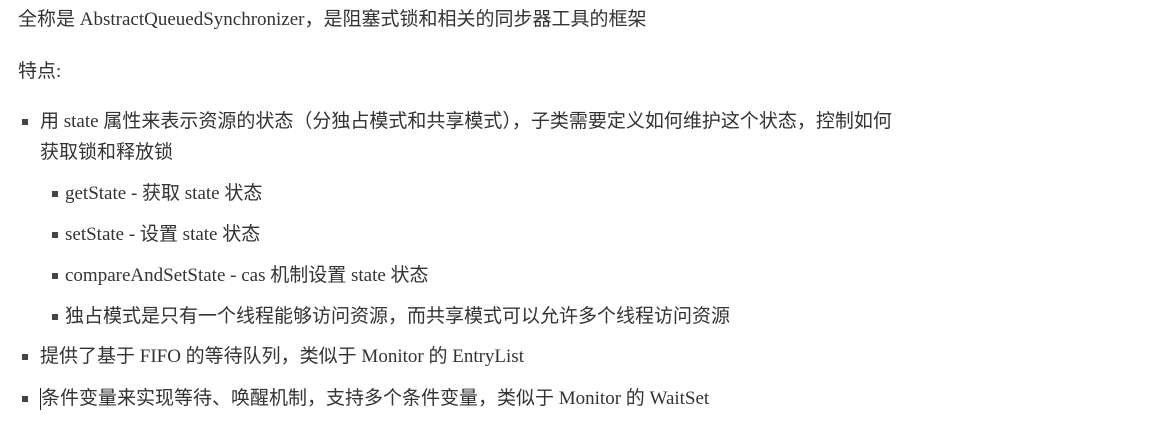  I want to click on text-caret, so click(40, 399).